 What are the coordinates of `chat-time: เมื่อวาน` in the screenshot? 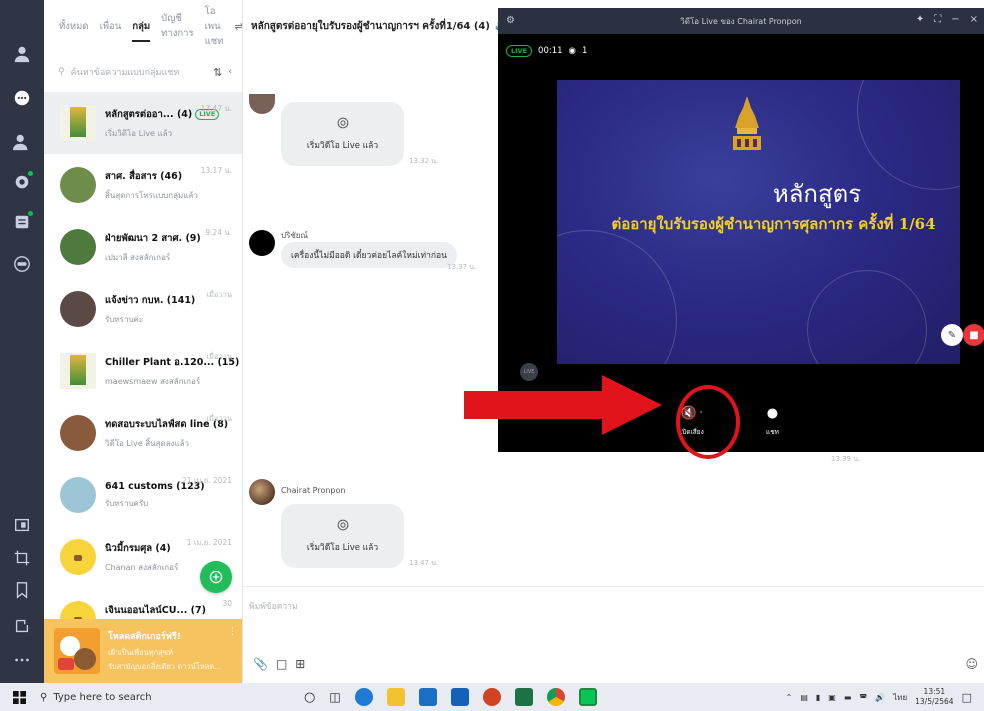 It's located at (219, 418).